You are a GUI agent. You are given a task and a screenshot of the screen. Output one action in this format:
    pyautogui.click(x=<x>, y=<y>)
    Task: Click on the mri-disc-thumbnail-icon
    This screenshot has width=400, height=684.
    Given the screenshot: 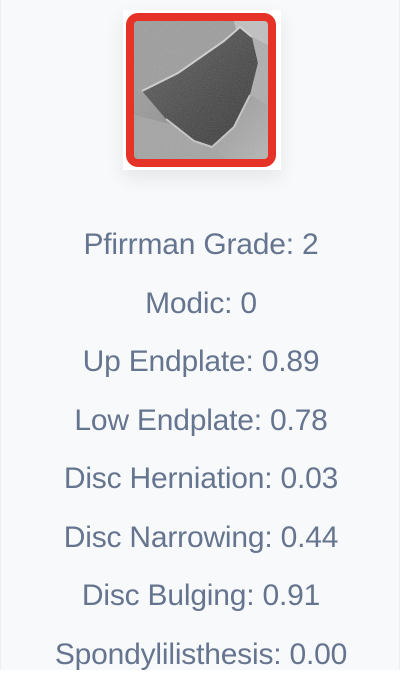 What is the action you would take?
    pyautogui.click(x=201, y=90)
    